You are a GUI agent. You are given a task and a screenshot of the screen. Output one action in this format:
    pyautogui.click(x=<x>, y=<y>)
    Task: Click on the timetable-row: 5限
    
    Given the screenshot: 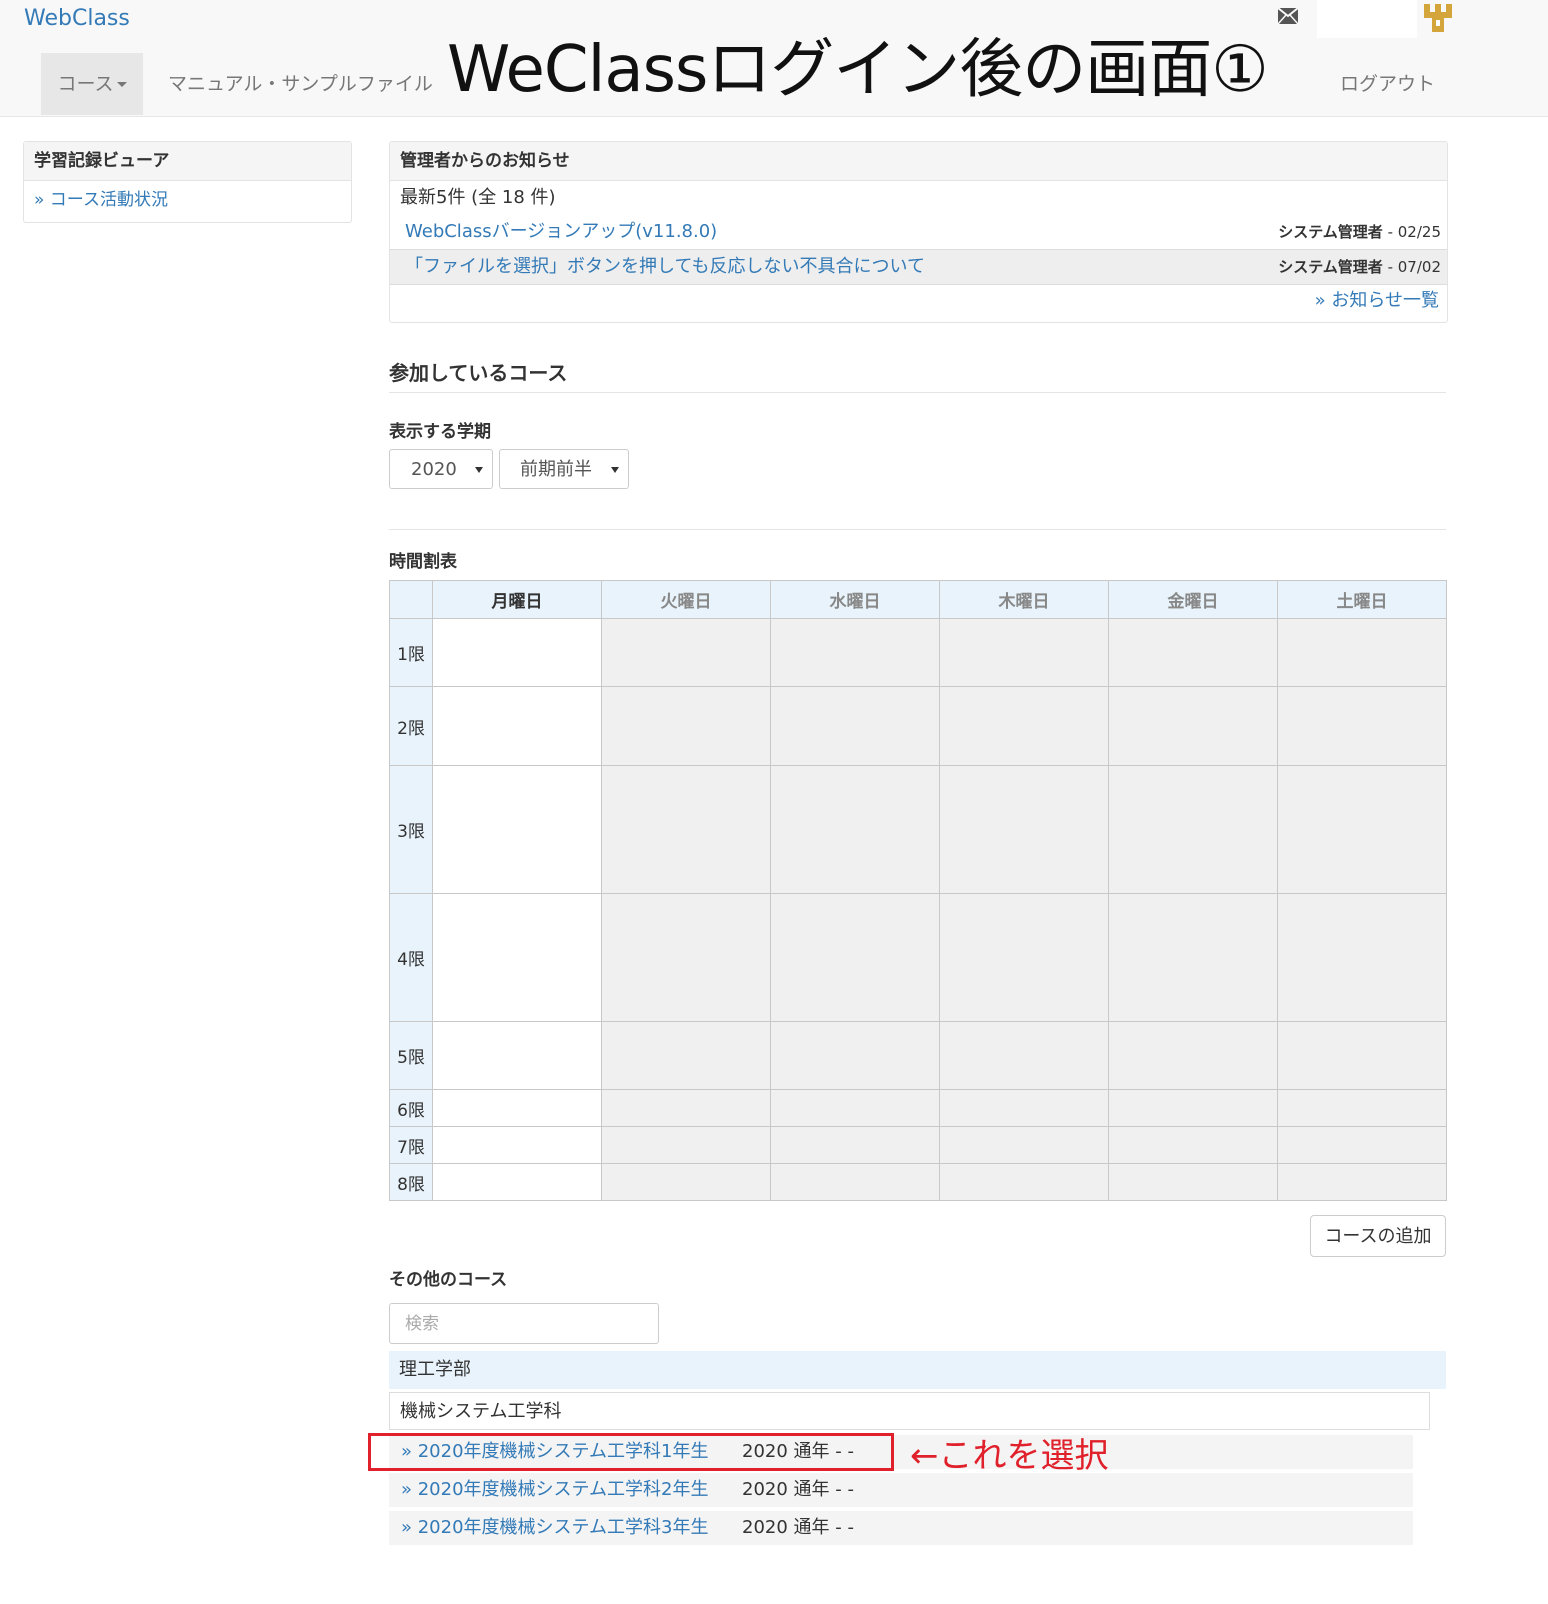 What is the action you would take?
    pyautogui.click(x=918, y=1055)
    